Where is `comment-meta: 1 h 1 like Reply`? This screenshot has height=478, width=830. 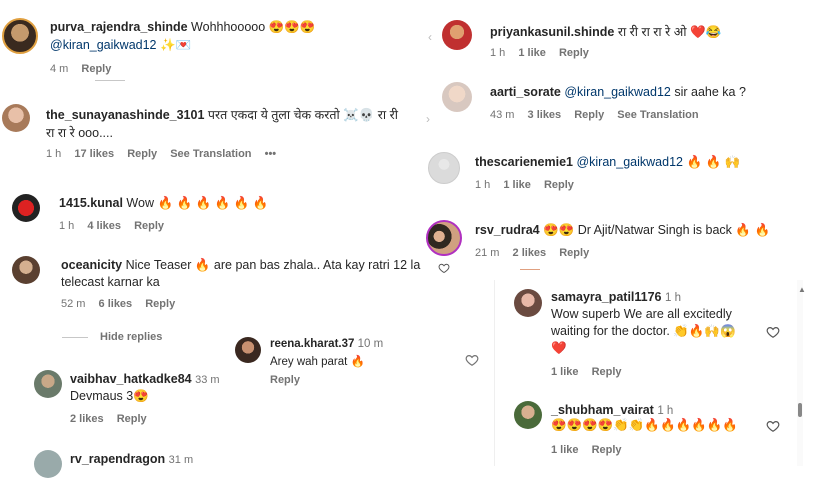 comment-meta: 1 h 1 like Reply is located at coordinates (529, 185).